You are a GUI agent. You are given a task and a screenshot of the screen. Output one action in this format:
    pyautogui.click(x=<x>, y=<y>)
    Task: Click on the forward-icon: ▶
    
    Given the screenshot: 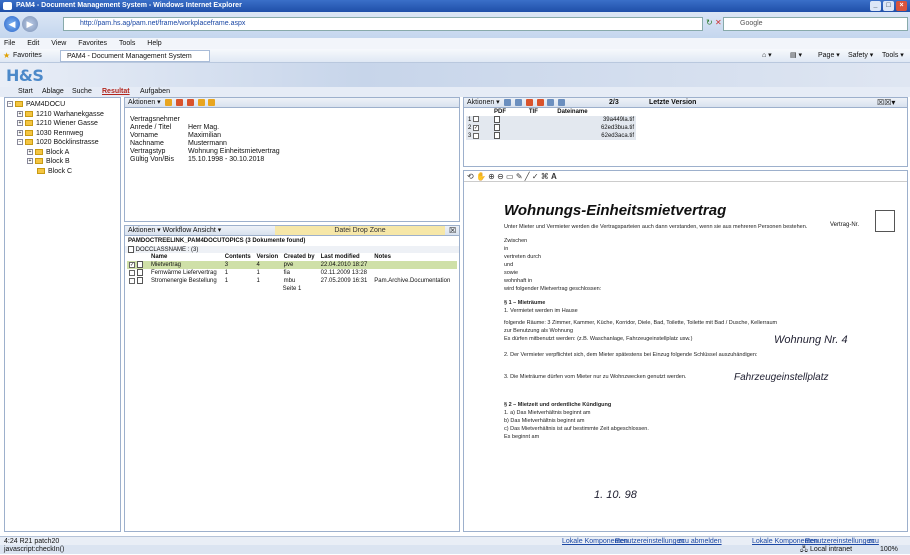 What is the action you would take?
    pyautogui.click(x=30, y=24)
    